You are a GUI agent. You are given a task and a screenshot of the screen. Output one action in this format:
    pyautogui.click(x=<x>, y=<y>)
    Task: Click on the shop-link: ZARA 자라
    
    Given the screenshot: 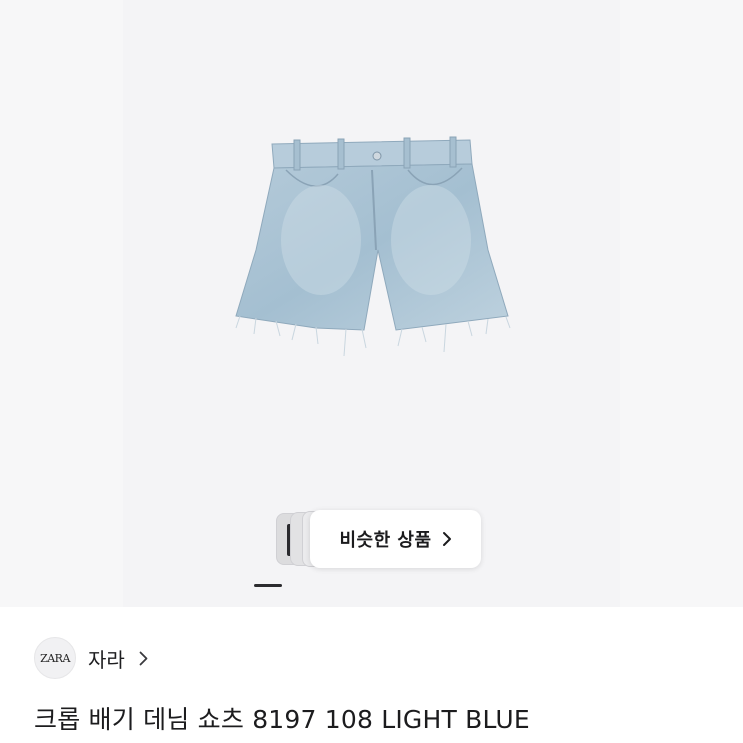 What is the action you would take?
    pyautogui.click(x=91, y=658)
    